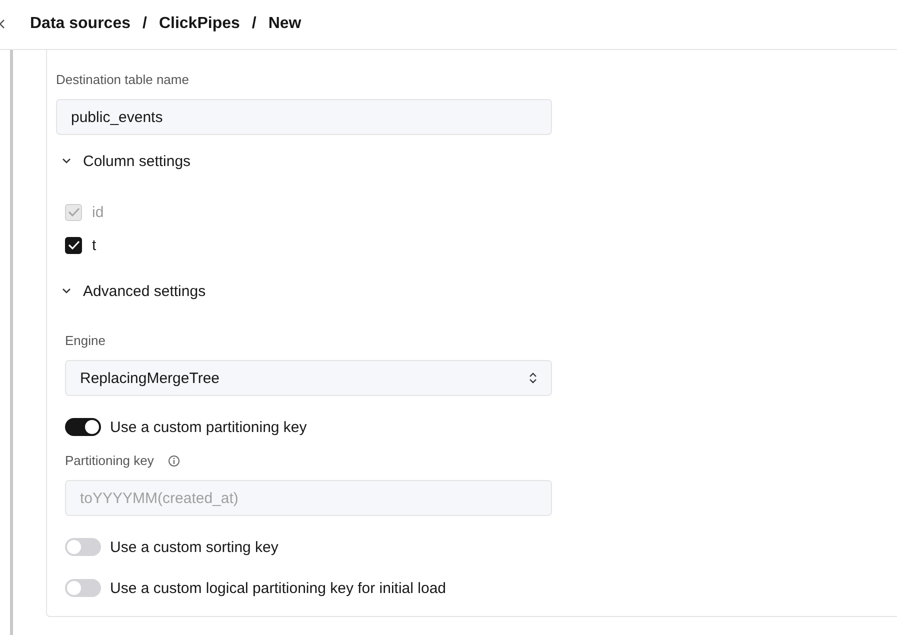 The image size is (897, 635). I want to click on back-chevron-icon, so click(2, 24).